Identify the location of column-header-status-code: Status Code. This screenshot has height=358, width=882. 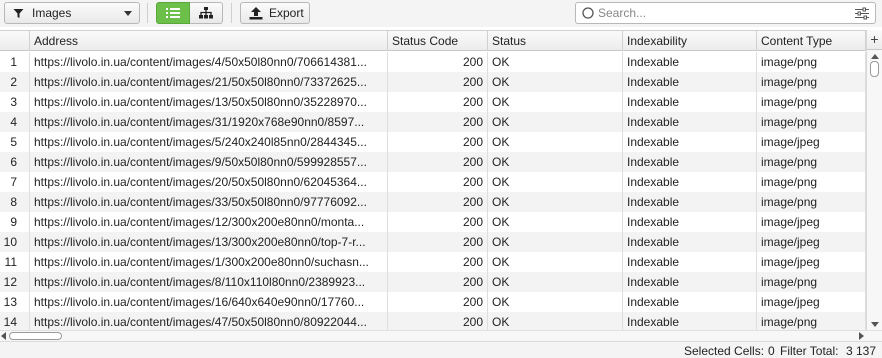
(438, 41).